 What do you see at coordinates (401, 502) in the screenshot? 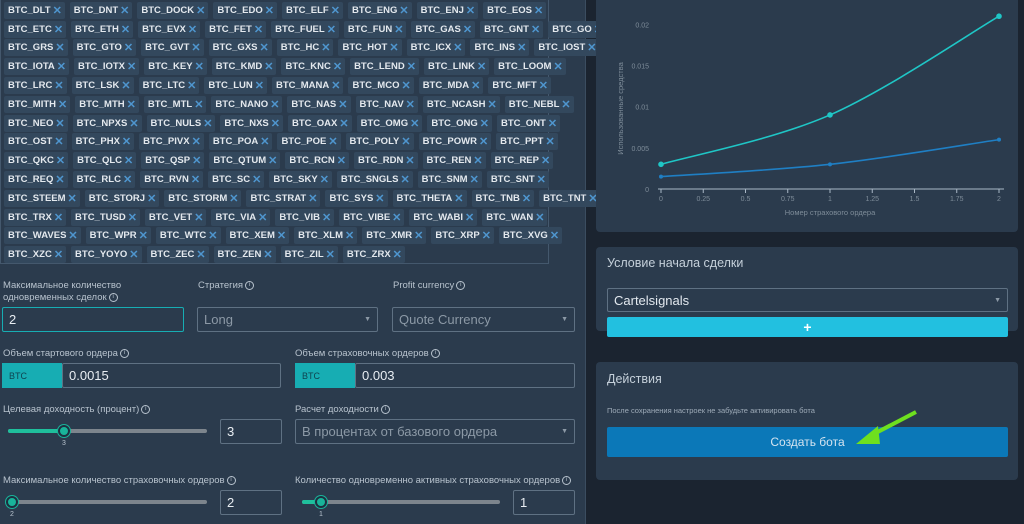
I see `active-safety-slider` at bounding box center [401, 502].